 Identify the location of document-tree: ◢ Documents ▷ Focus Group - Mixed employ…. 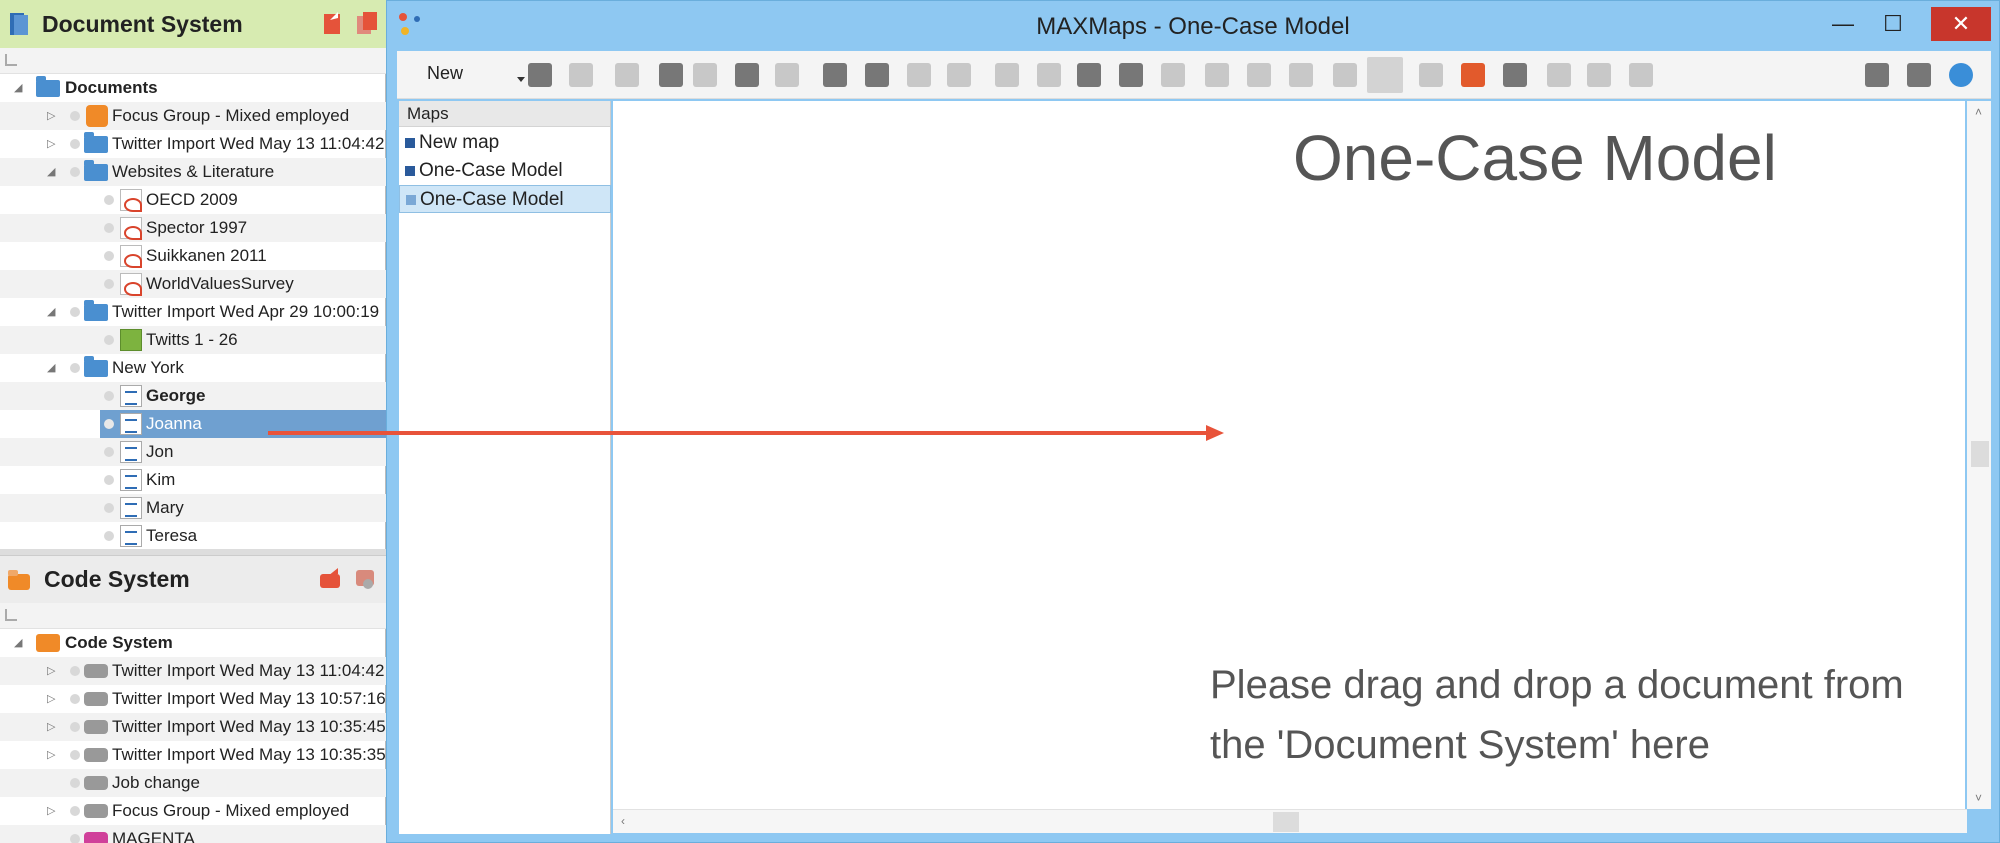
(193, 312).